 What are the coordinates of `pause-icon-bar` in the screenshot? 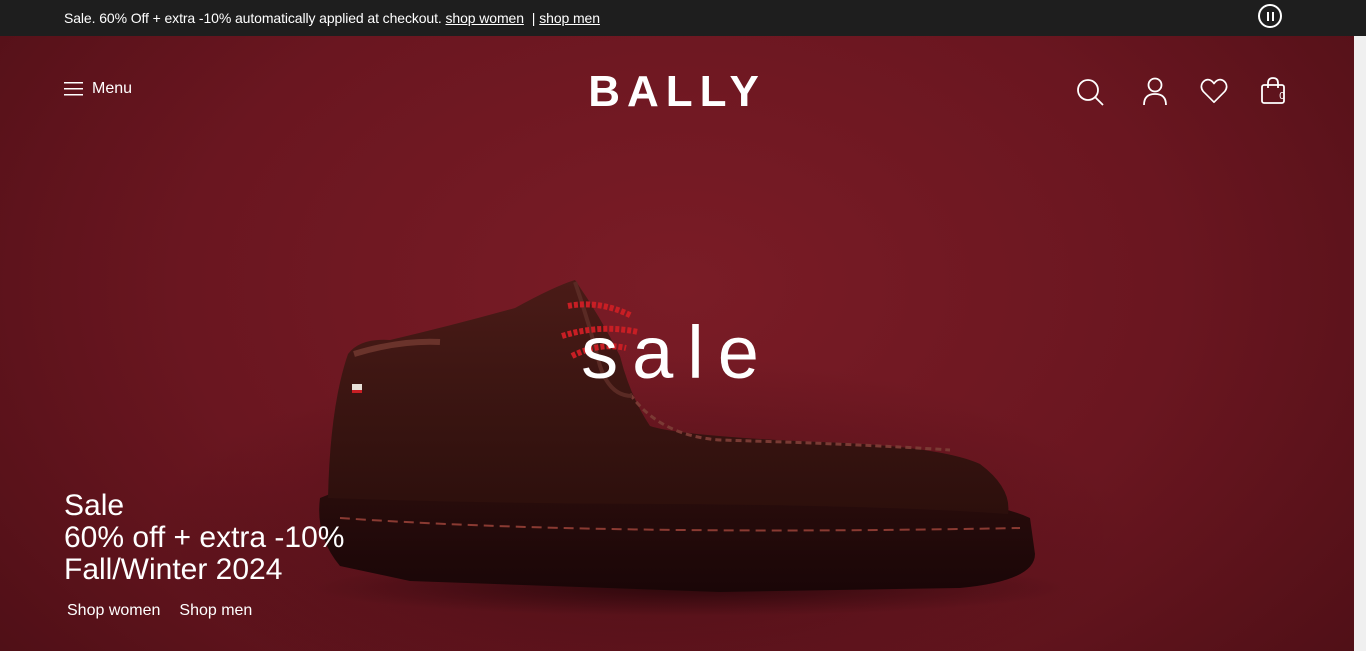 It's located at (1272, 16).